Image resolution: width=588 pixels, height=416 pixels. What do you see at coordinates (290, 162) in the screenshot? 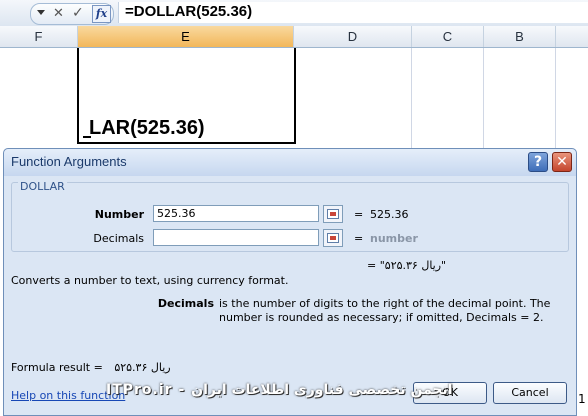
I see `dialog-title-bar: Function Arguments ? ✕` at bounding box center [290, 162].